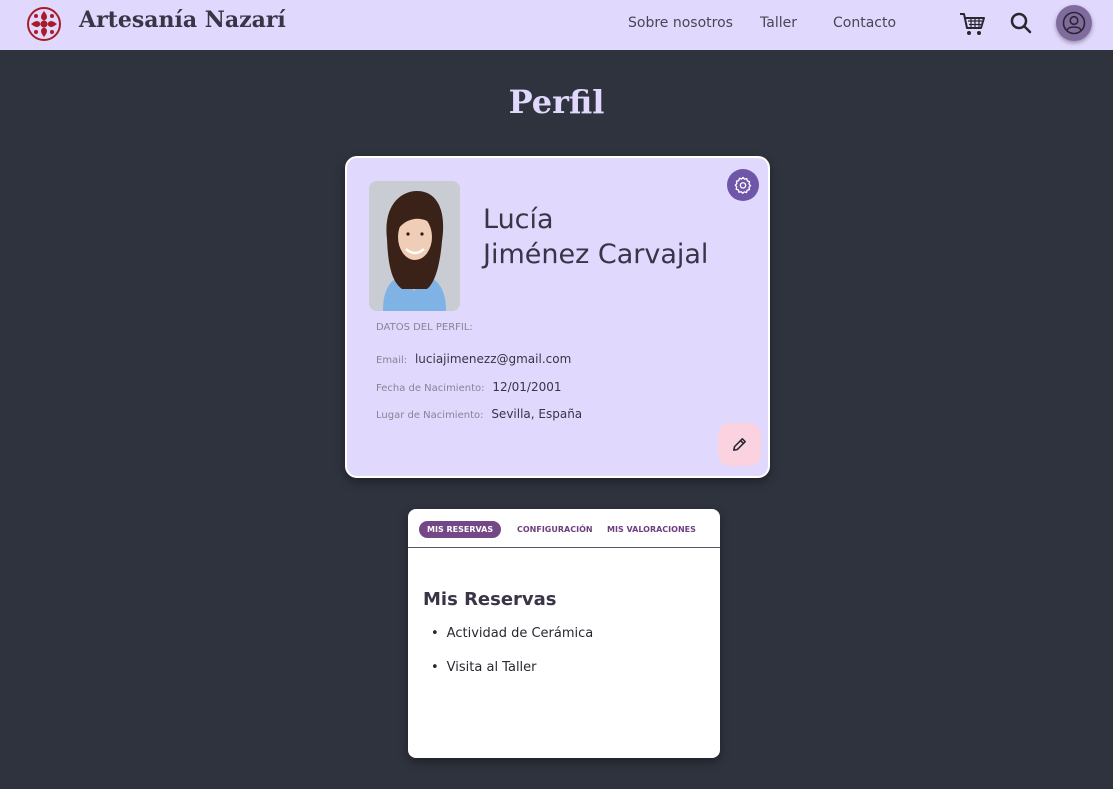 The image size is (1113, 789). Describe the element at coordinates (414, 246) in the screenshot. I see `profile-photo` at that location.